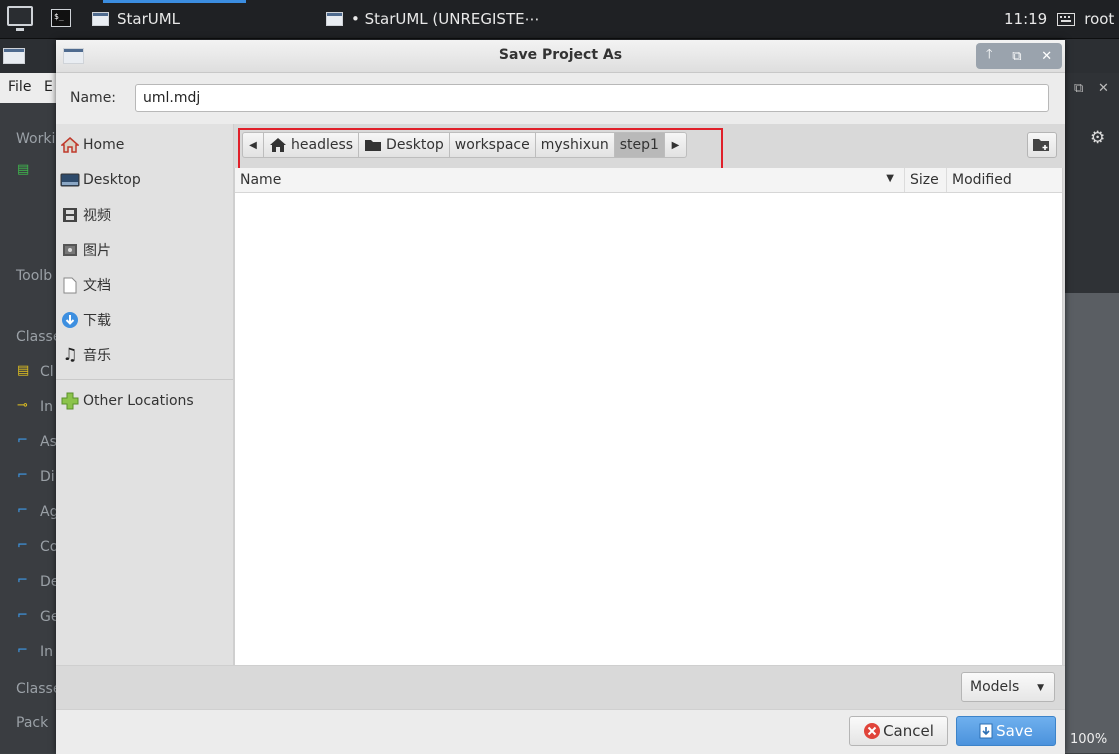  I want to click on path-segment-label: myshixun, so click(574, 145).